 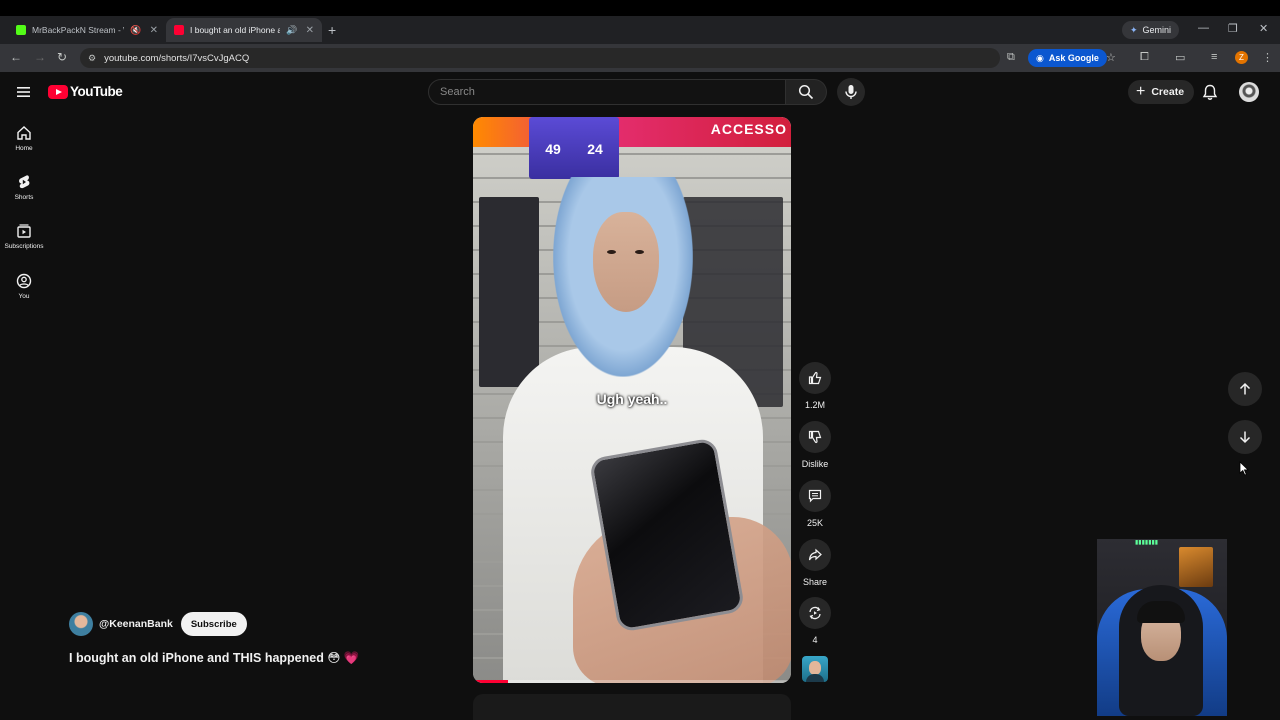 What do you see at coordinates (1214, 57) in the screenshot?
I see `media-controls-icon: ≡` at bounding box center [1214, 57].